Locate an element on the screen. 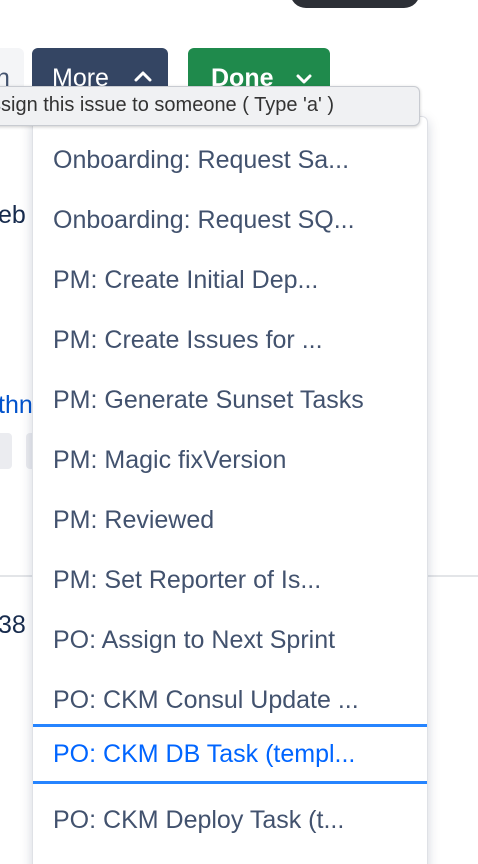  menu-item: PM: Magic fixVersion is located at coordinates (230, 460).